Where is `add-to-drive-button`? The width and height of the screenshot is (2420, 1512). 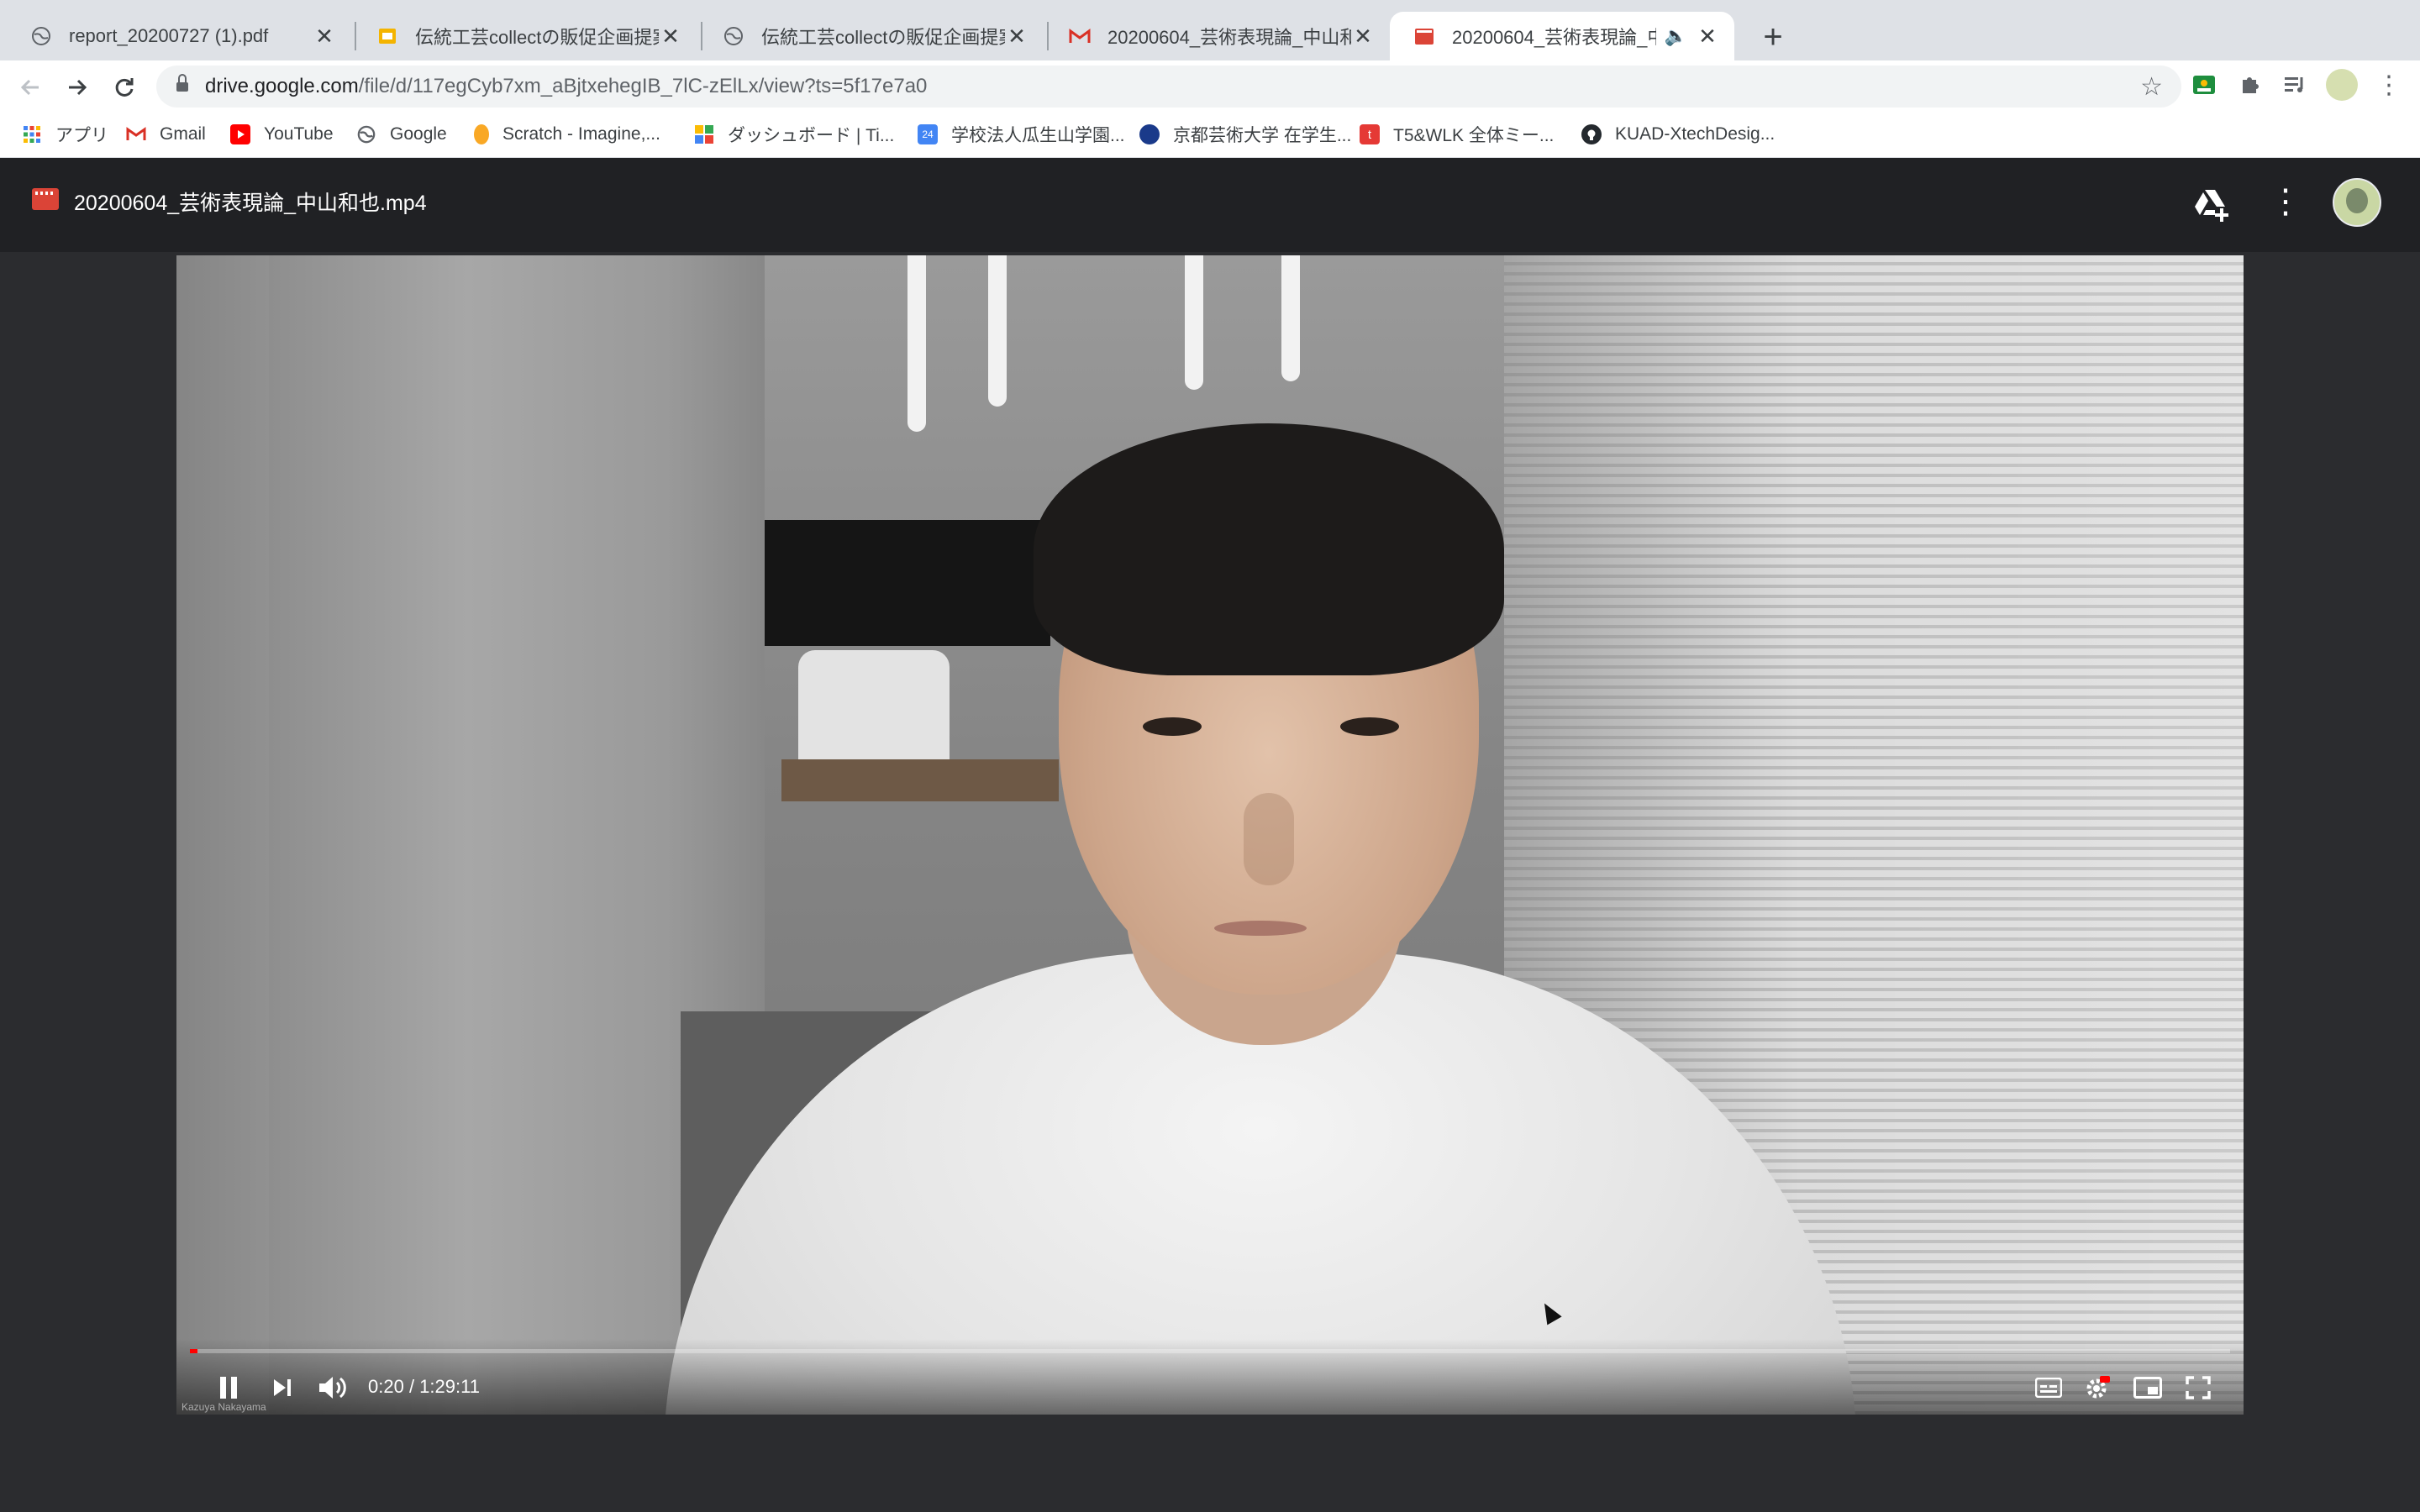 add-to-drive-button is located at coordinates (2210, 204).